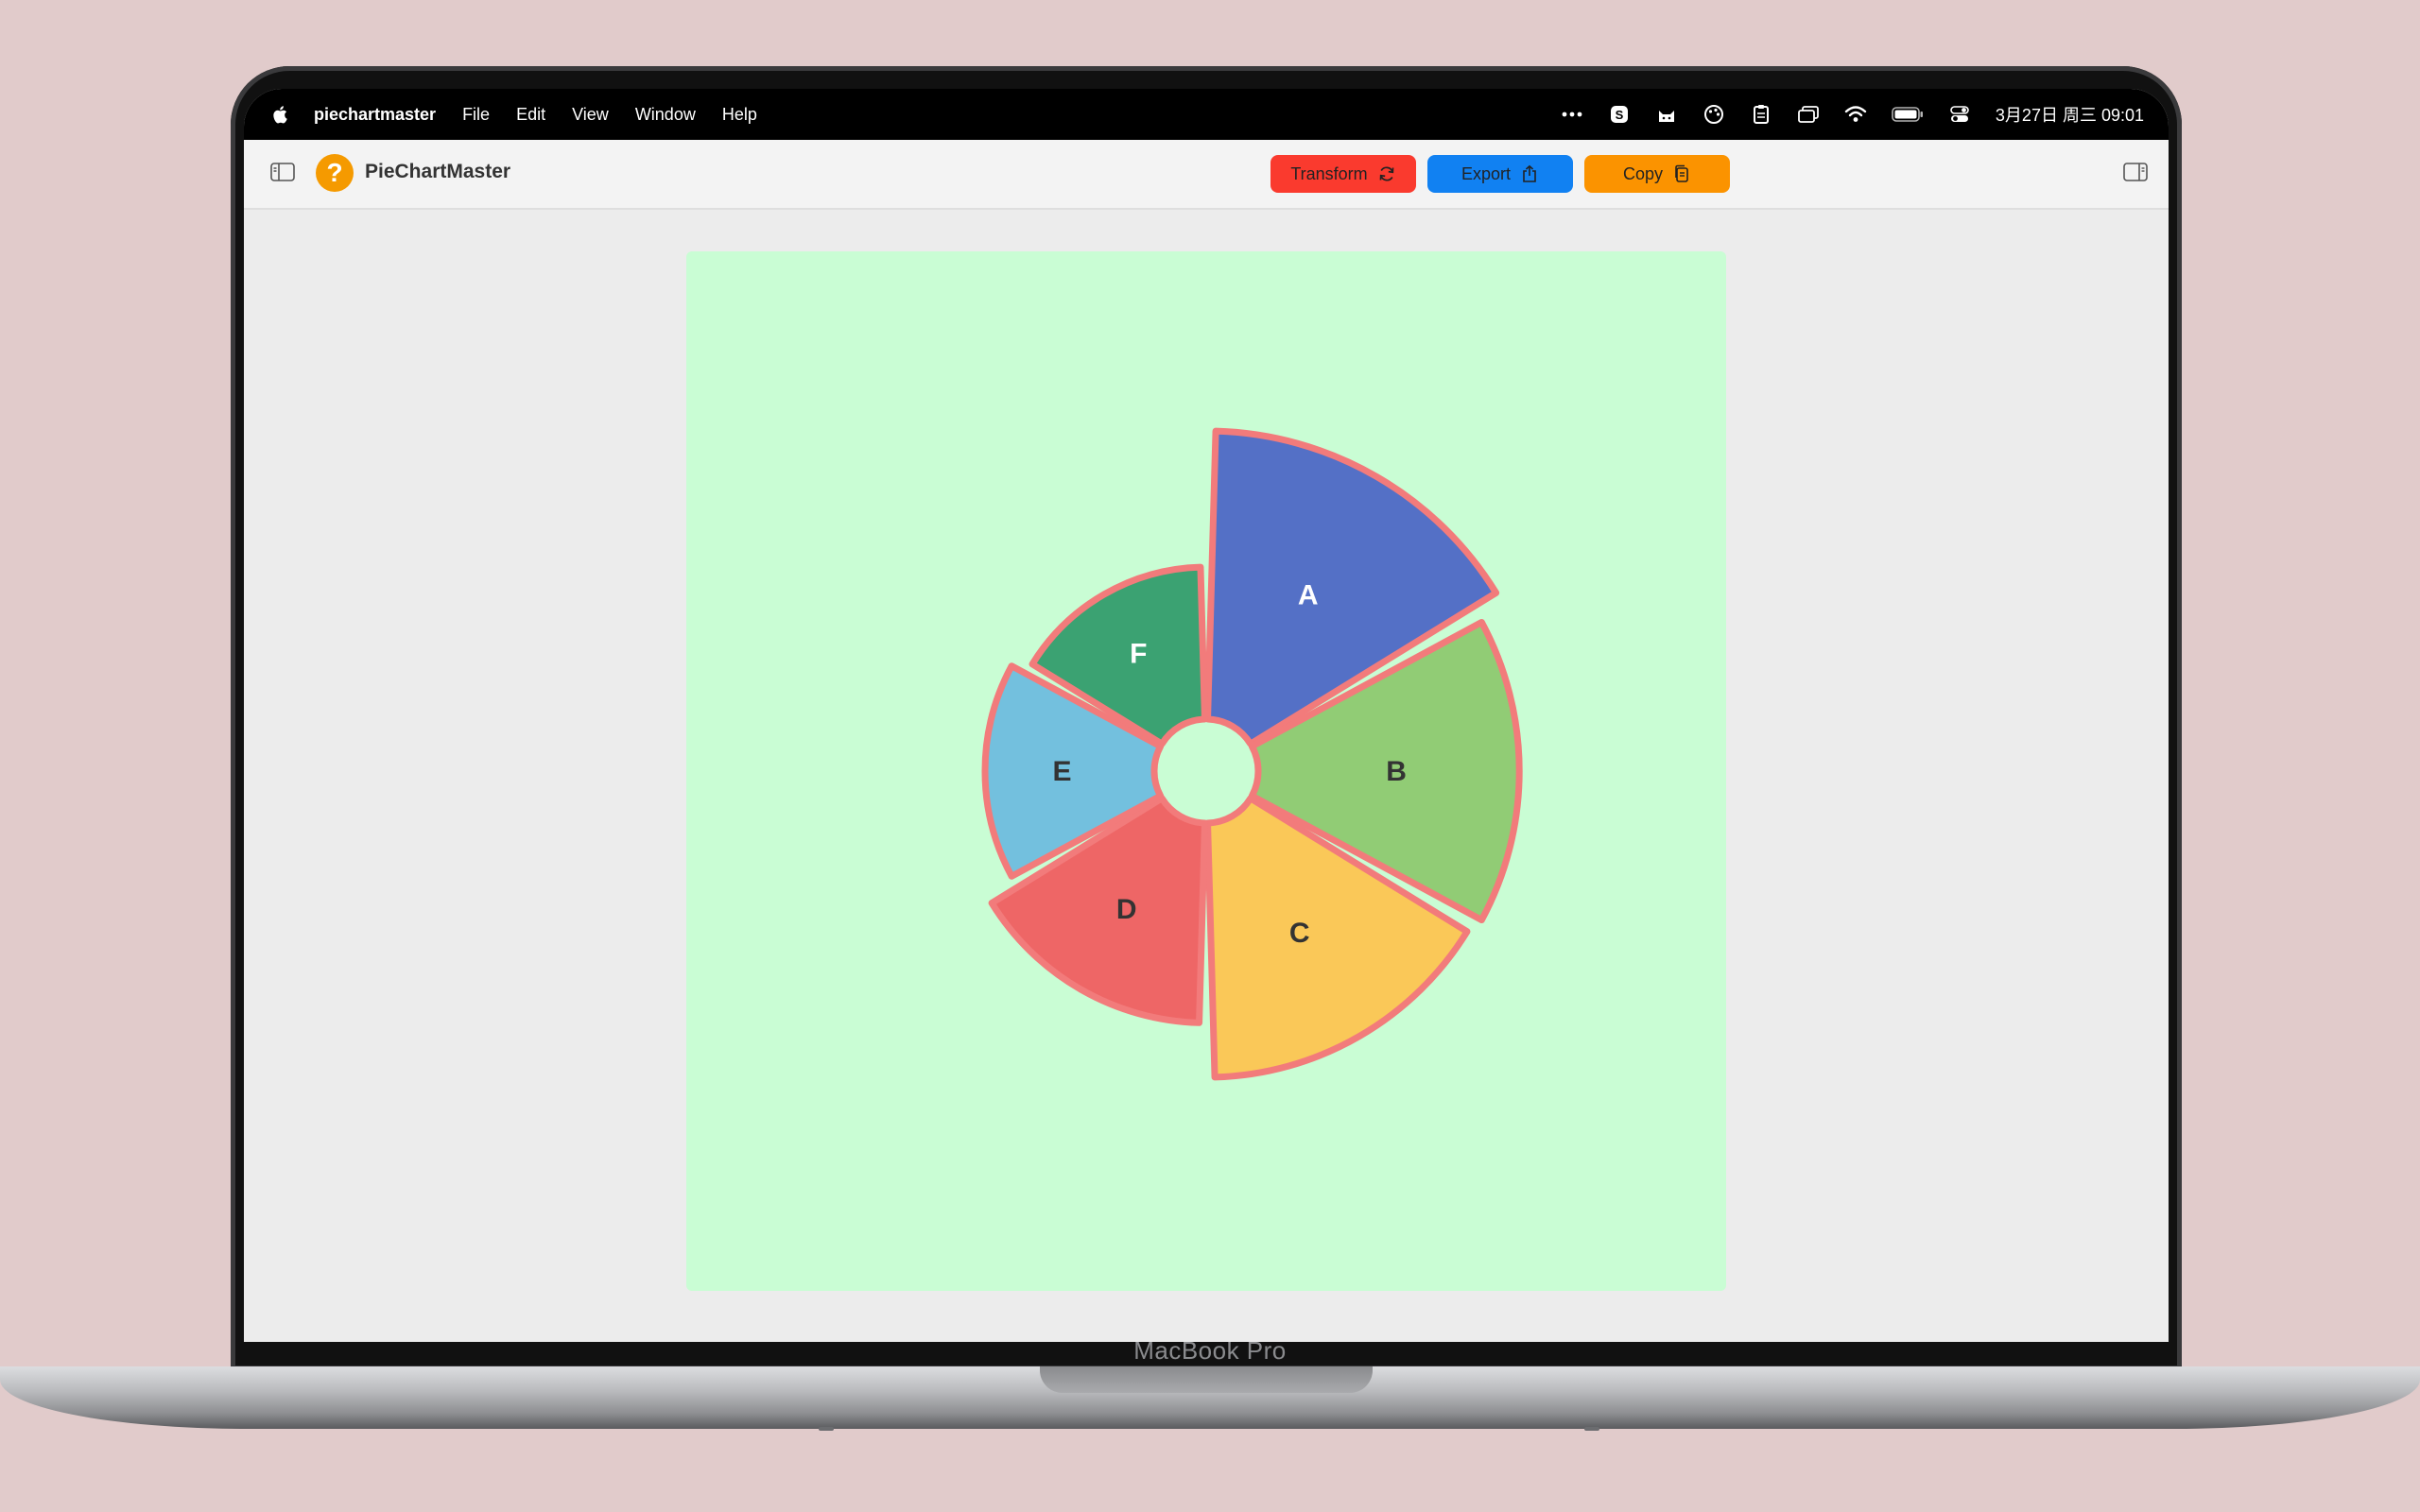  Describe the element at coordinates (1959, 114) in the screenshot. I see `control-center-icon` at that location.